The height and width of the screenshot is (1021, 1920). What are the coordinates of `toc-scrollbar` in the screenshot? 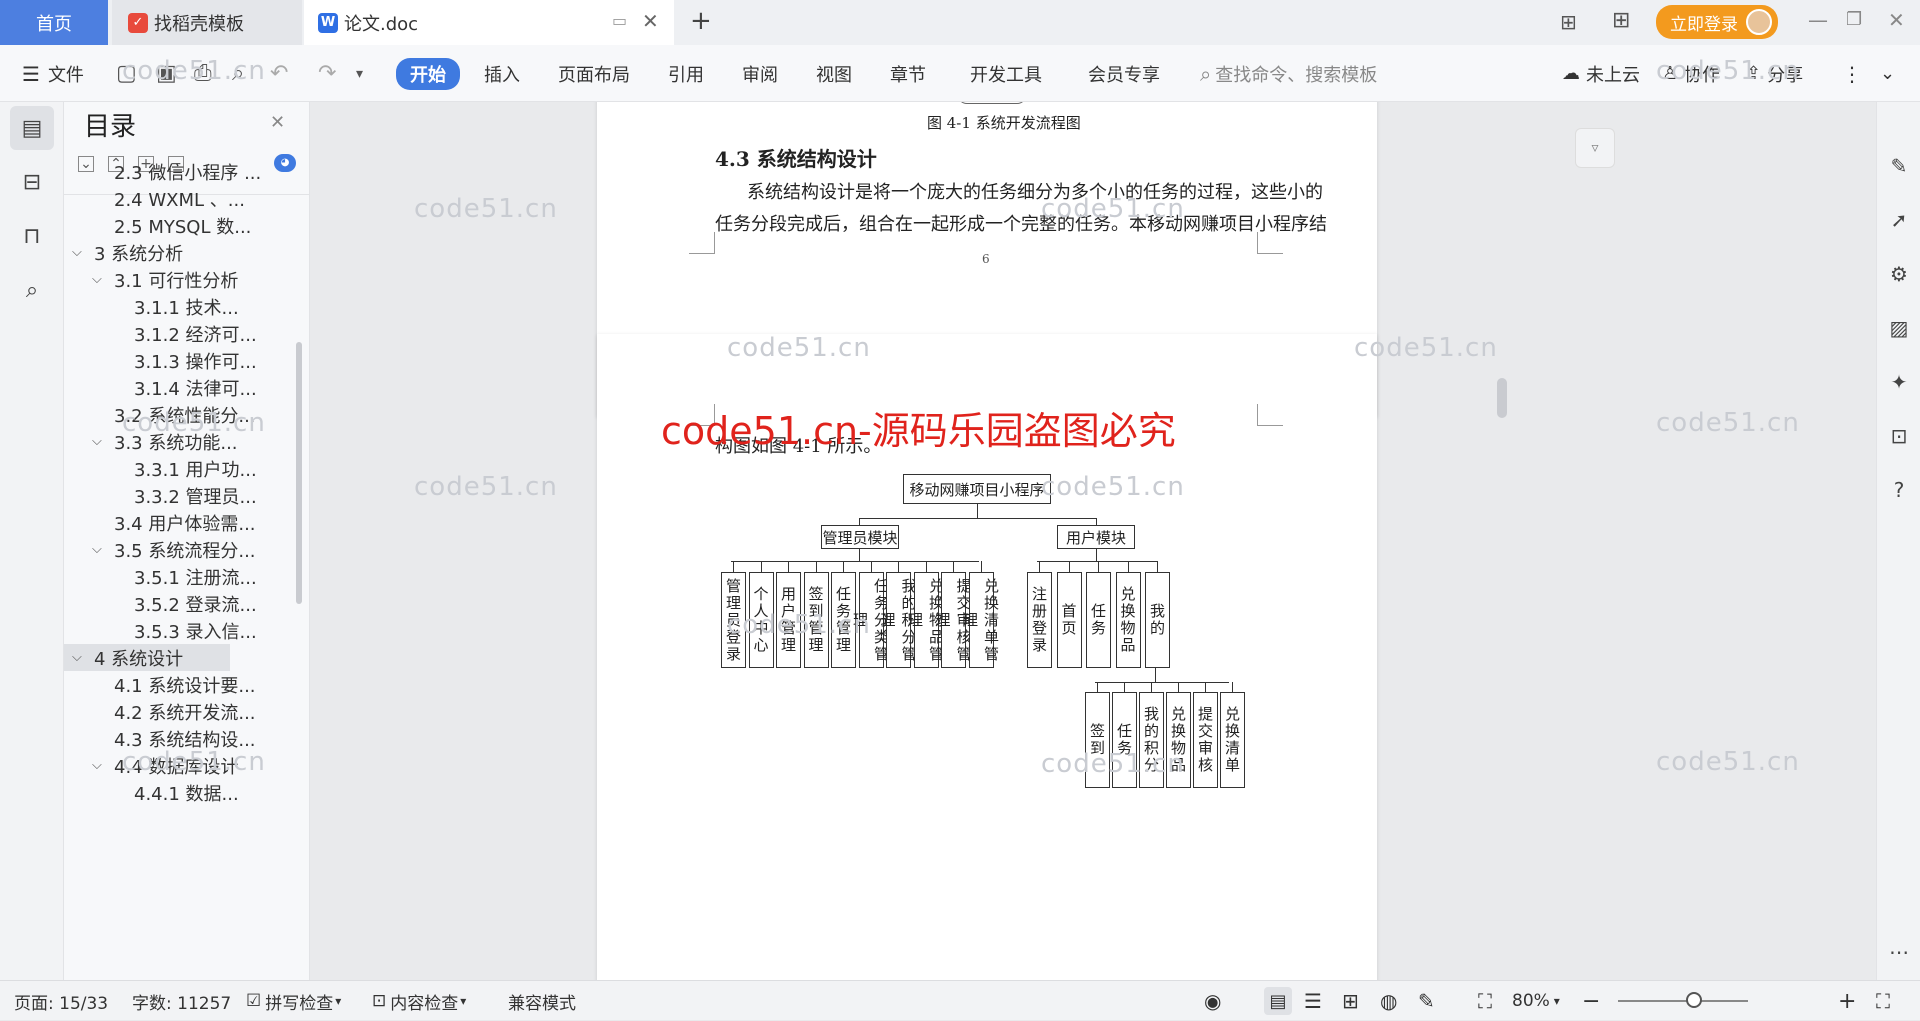 It's located at (299, 473).